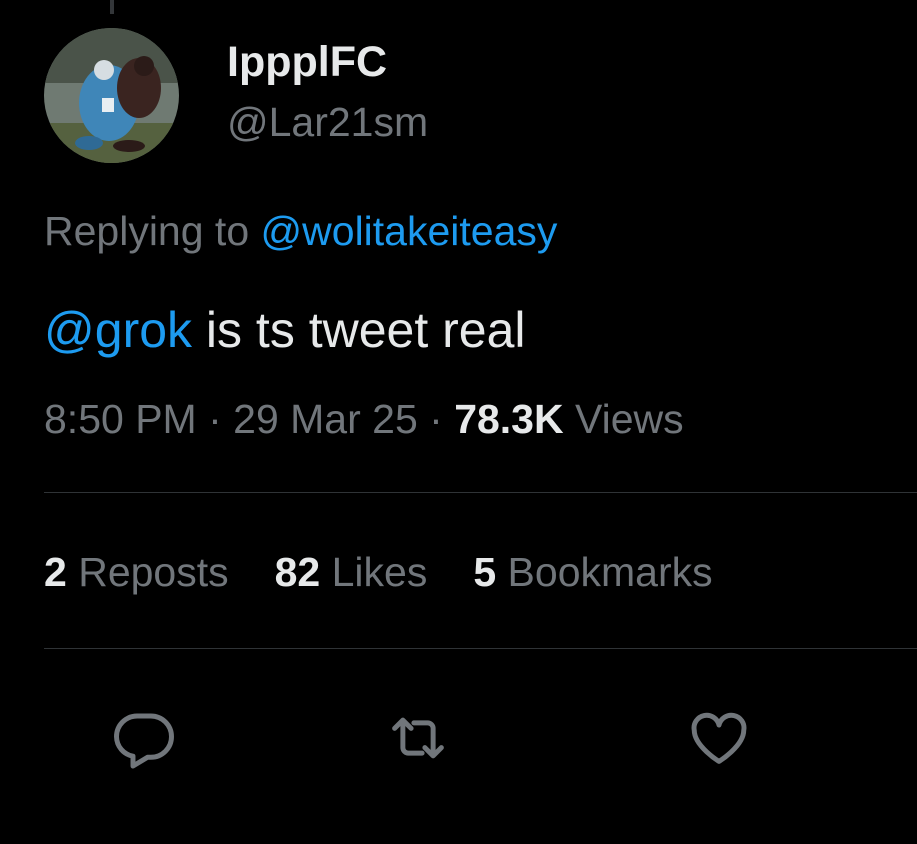 The width and height of the screenshot is (917, 844). Describe the element at coordinates (374, 572) in the screenshot. I see `likes-label: Likes` at that location.